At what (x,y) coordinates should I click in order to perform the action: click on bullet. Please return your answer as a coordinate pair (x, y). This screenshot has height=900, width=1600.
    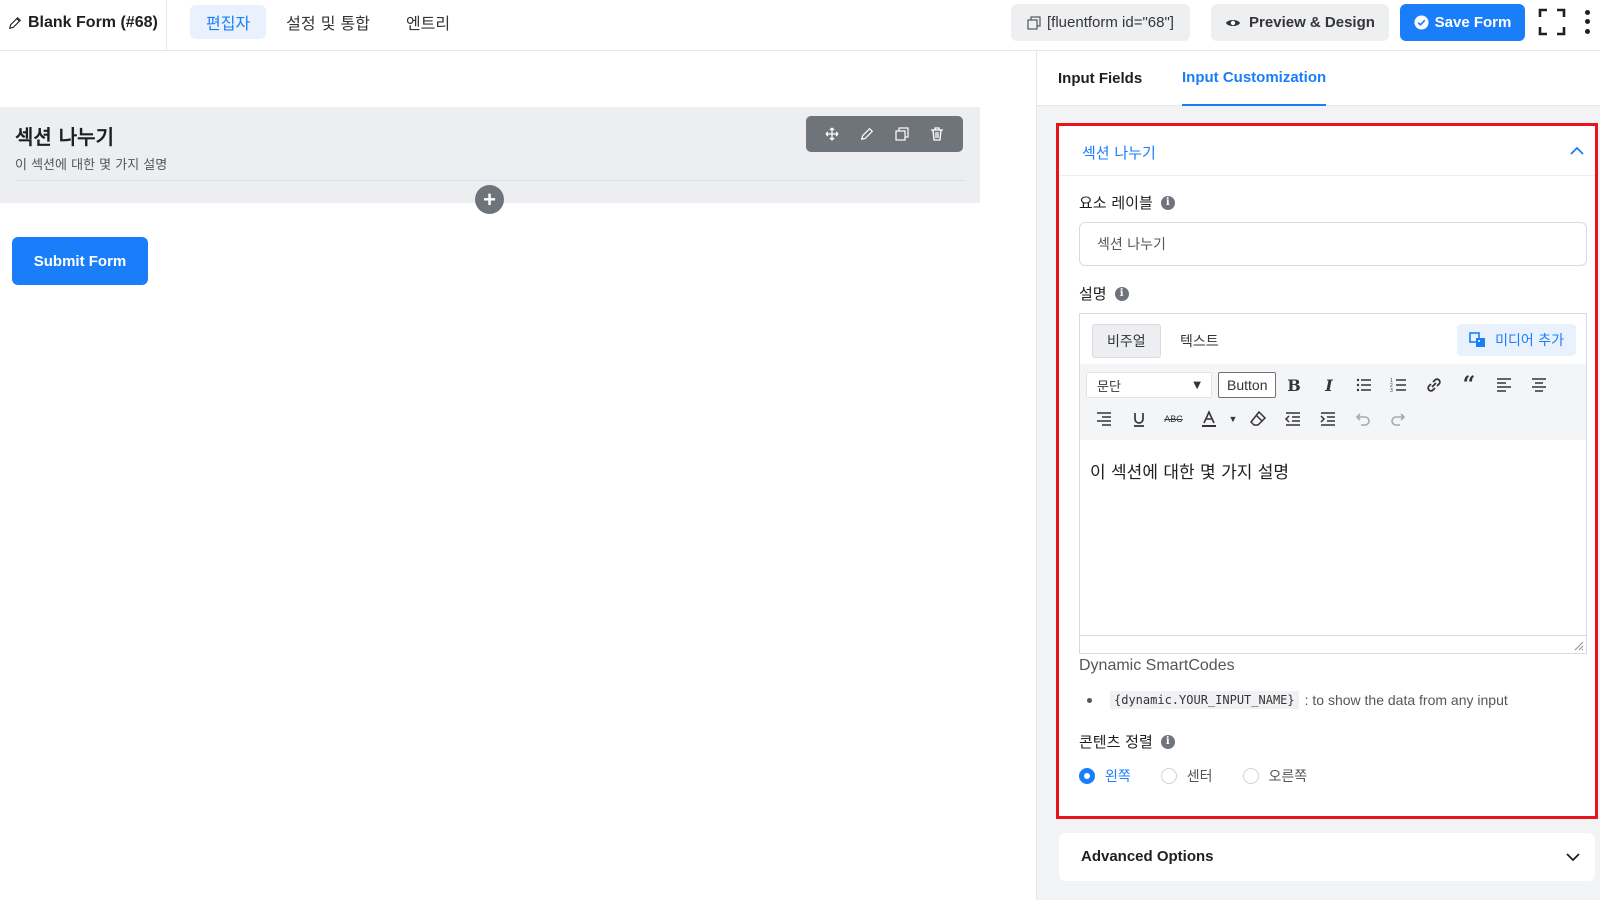
    Looking at the image, I should click on (1089, 700).